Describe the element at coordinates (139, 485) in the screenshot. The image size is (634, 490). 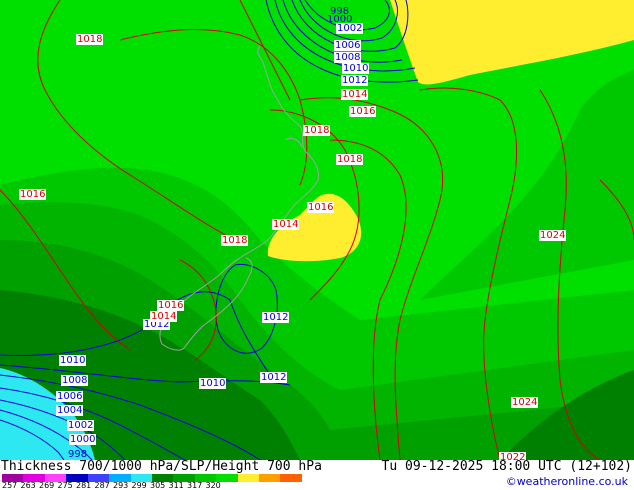
I see `scale-tick-label: 299` at that location.